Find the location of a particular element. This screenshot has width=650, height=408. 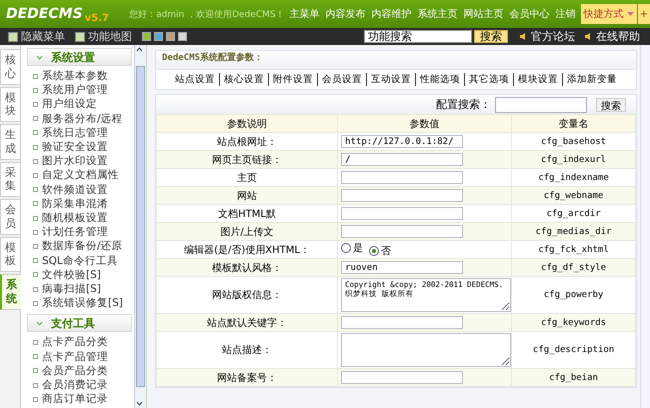

parameter-label: 网页主页链接： is located at coordinates (247, 159).